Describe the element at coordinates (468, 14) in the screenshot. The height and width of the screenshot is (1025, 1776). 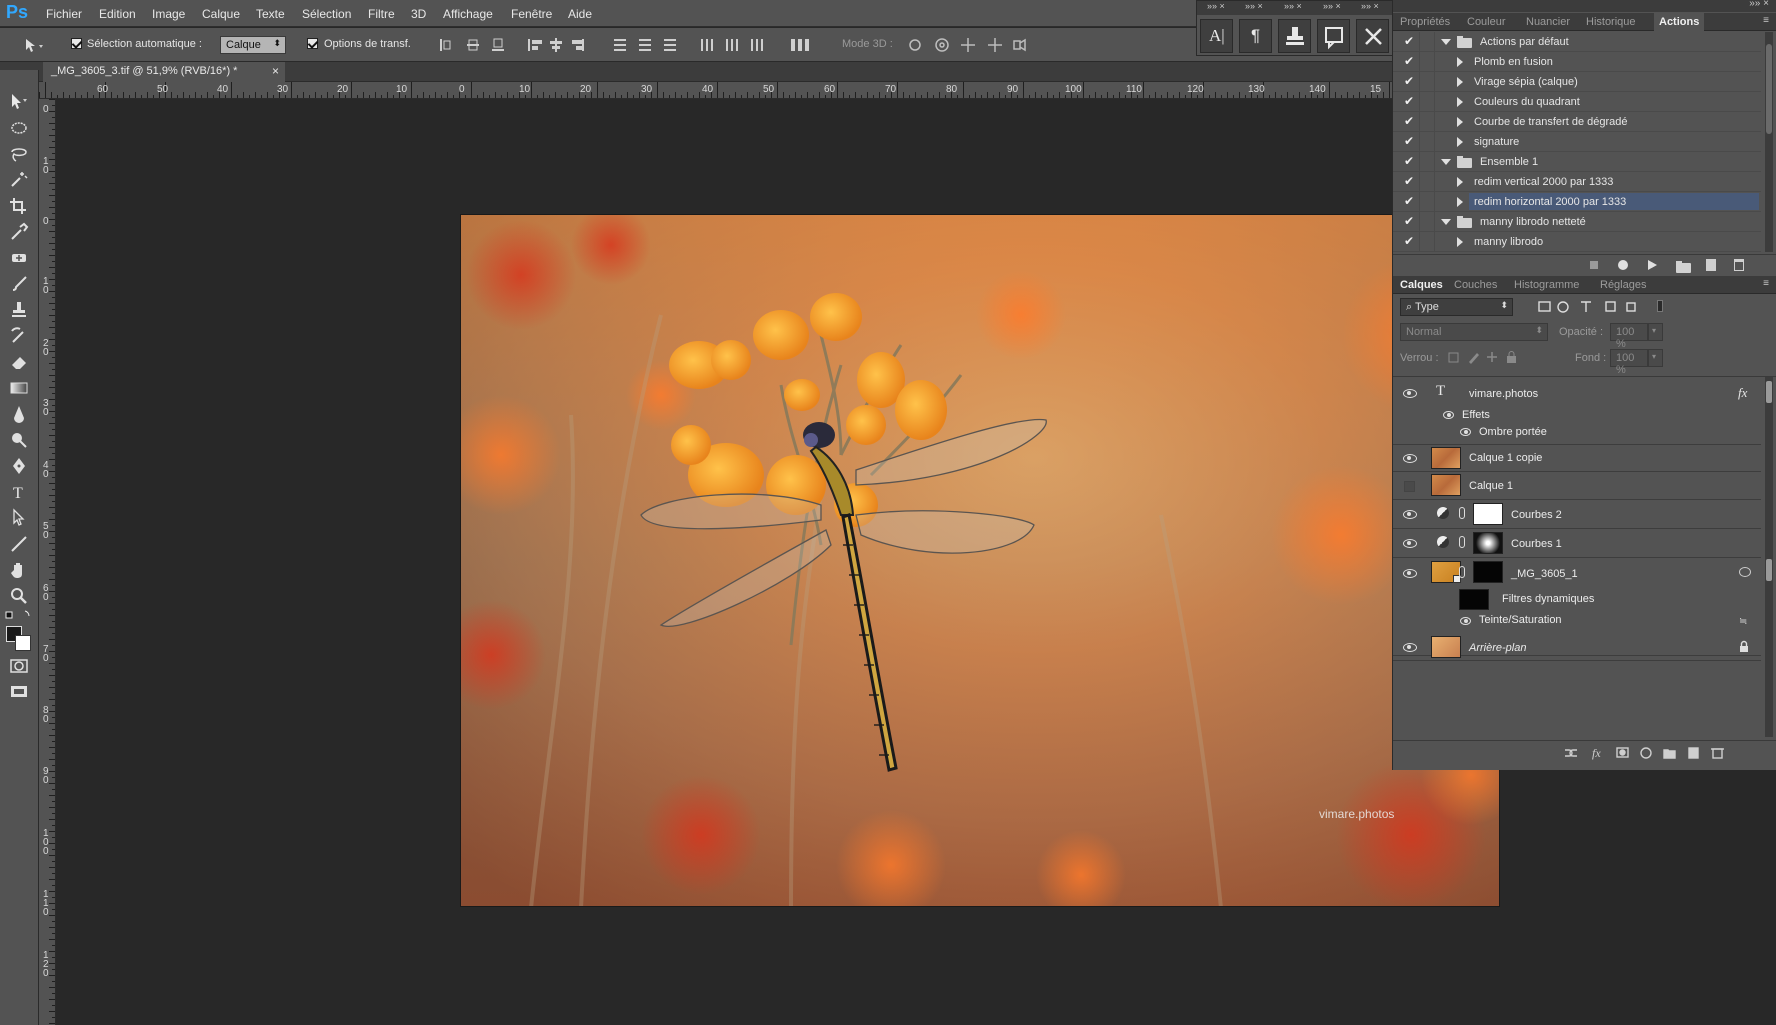
I see `menu-affichage: Affichage` at that location.